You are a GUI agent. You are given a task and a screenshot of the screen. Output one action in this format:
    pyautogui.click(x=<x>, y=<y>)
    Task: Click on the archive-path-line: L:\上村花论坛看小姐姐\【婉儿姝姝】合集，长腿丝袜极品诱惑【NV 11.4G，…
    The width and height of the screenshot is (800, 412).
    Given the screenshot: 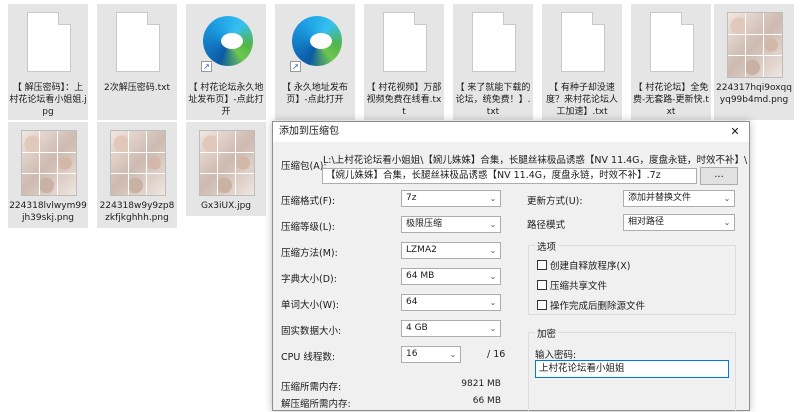 What is the action you would take?
    pyautogui.click(x=535, y=160)
    